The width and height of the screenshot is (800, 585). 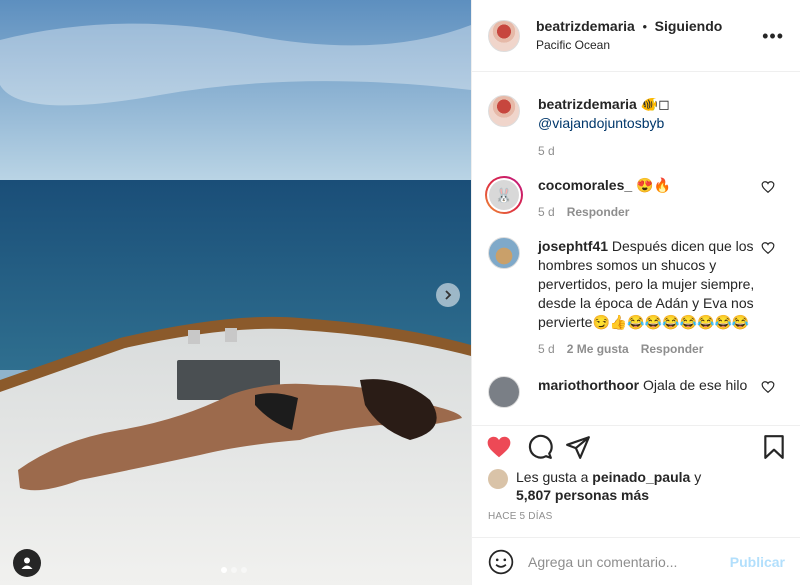 I want to click on emoji-icon, so click(x=501, y=562).